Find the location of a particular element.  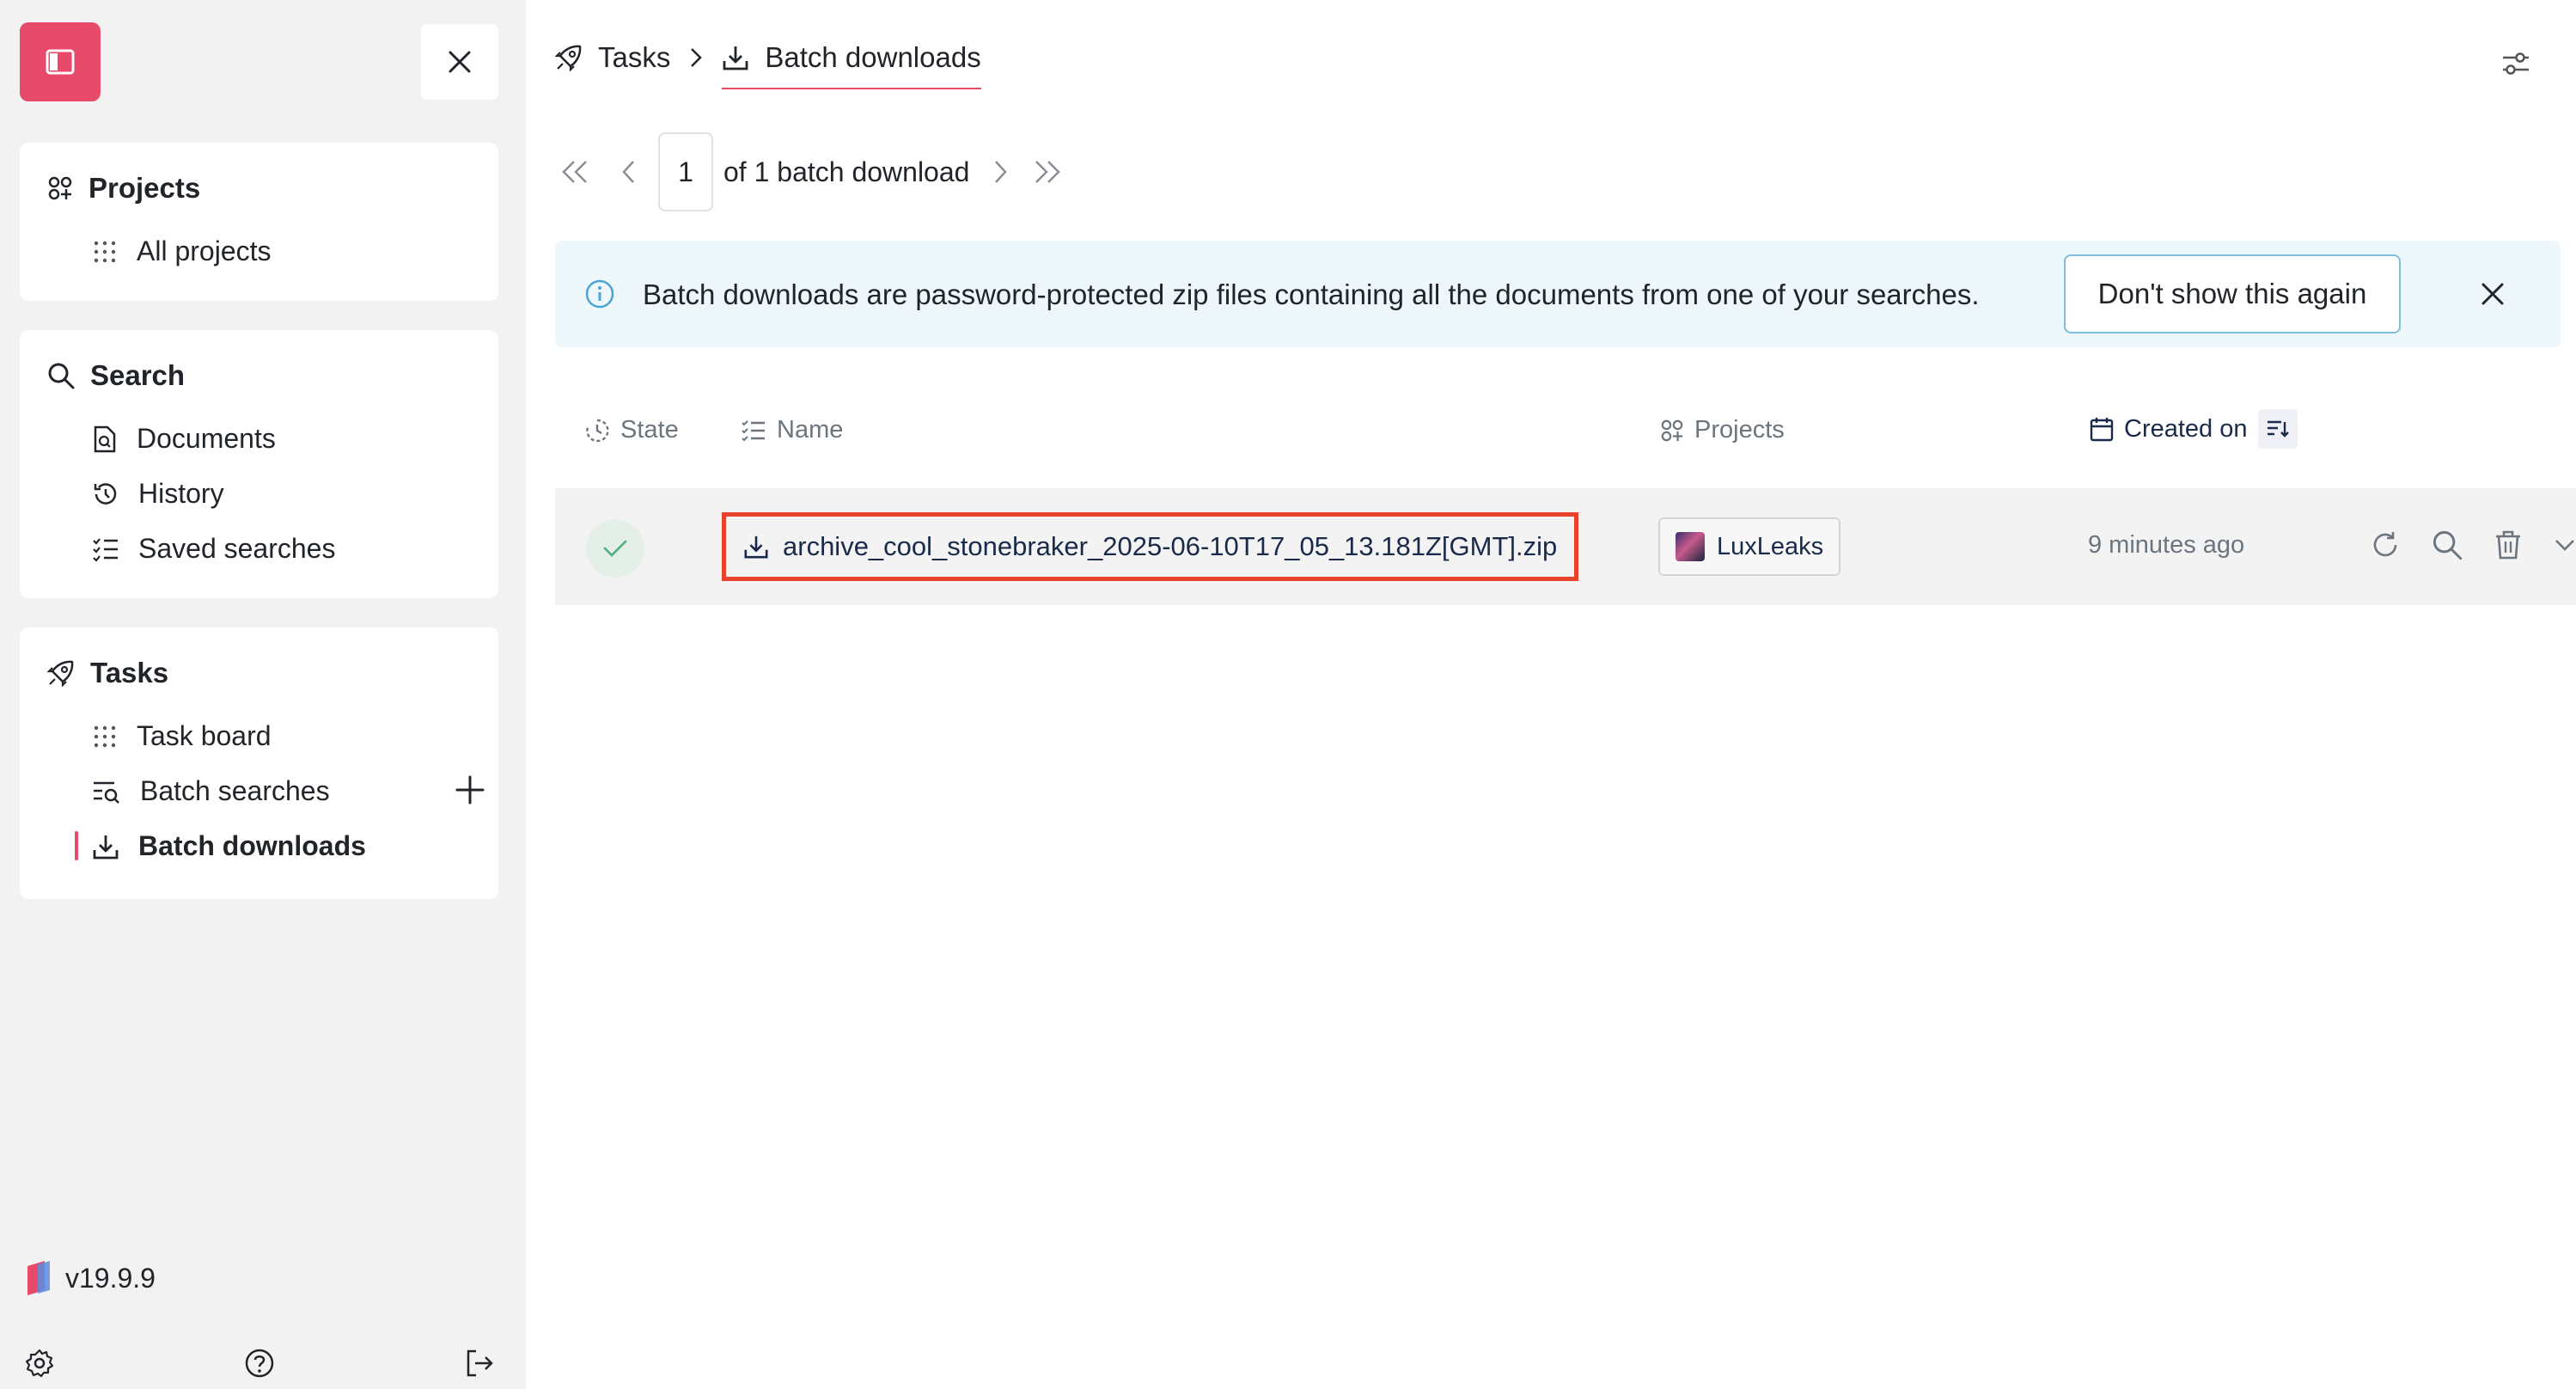

active-indicator is located at coordinates (76, 846).